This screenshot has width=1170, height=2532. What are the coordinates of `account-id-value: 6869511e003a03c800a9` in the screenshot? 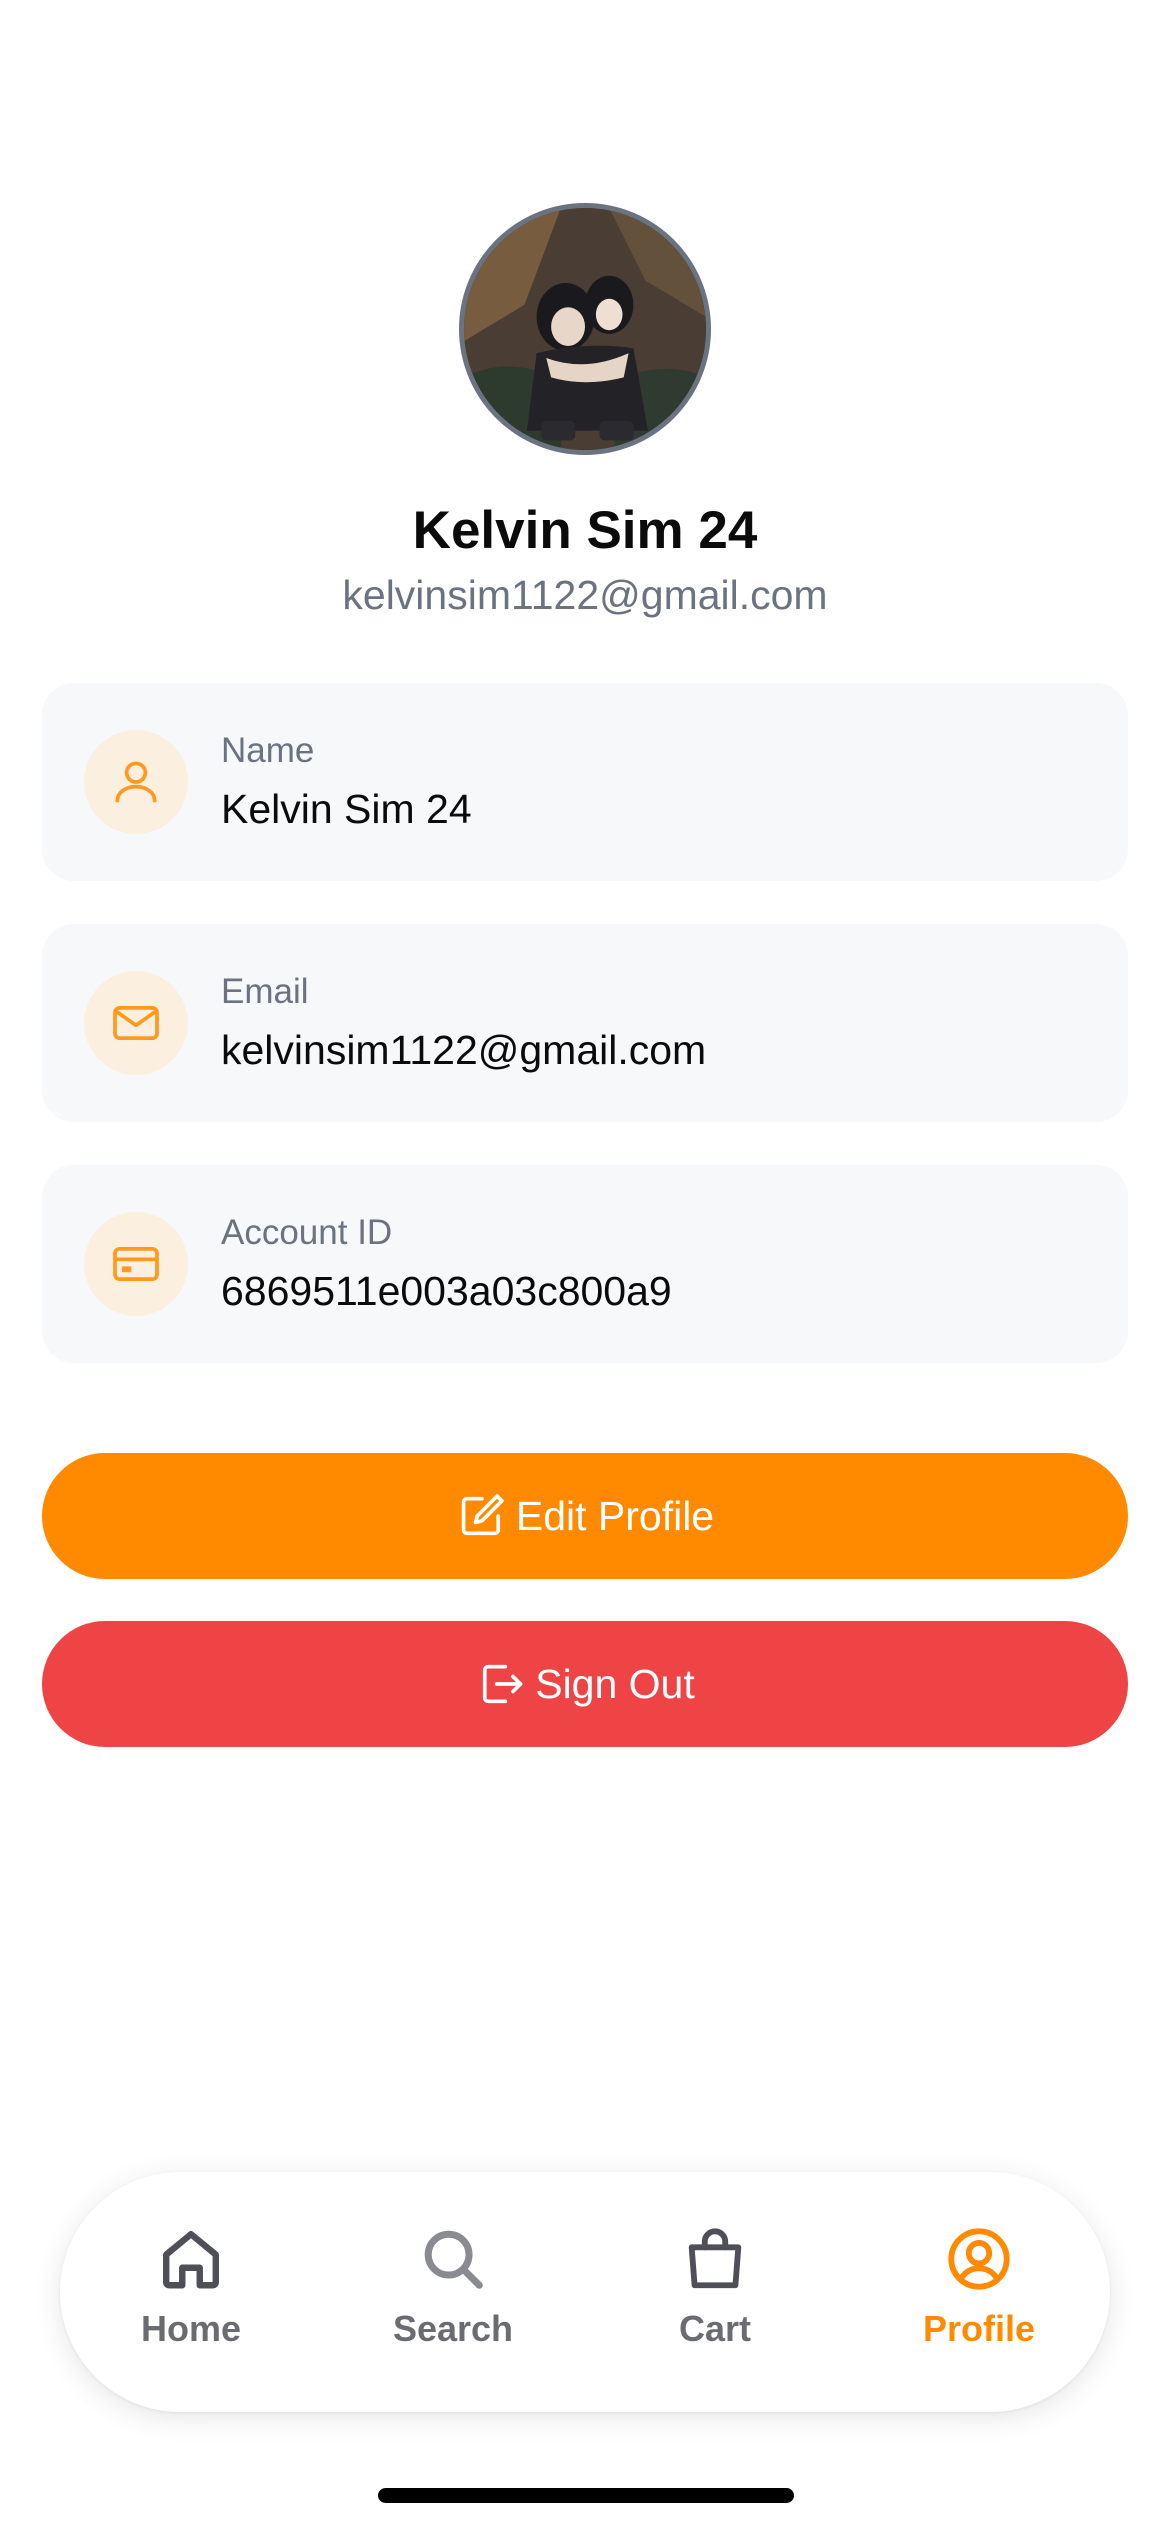 It's located at (446, 1291).